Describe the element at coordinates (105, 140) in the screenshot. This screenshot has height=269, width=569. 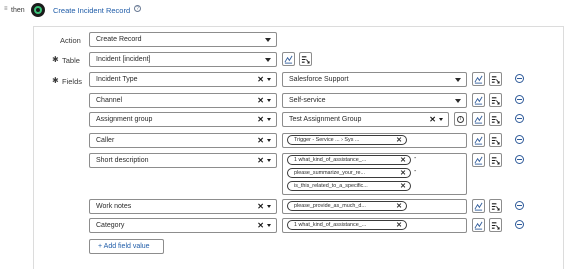
I see `field-name-value: Caller` at that location.